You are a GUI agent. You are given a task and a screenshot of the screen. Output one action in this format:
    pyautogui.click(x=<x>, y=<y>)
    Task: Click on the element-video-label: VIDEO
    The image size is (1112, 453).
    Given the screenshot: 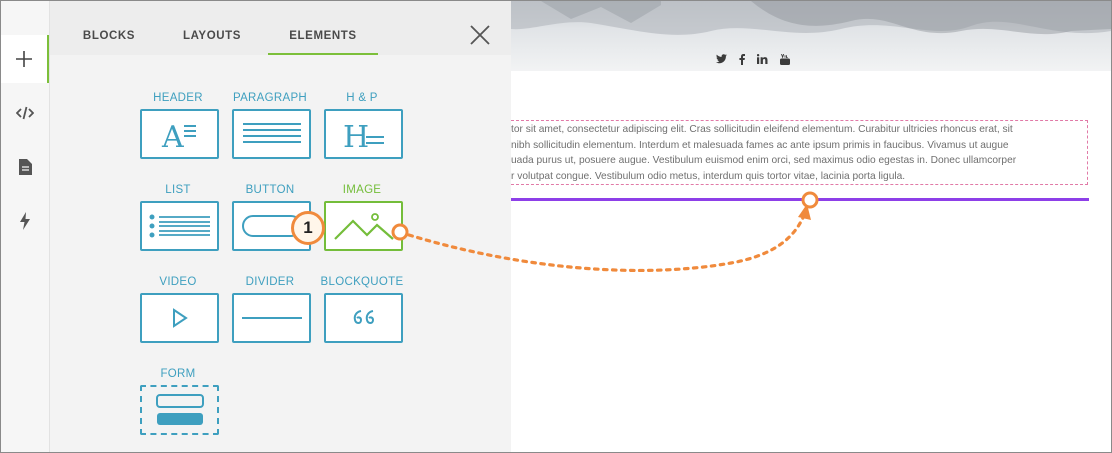 What is the action you would take?
    pyautogui.click(x=178, y=282)
    